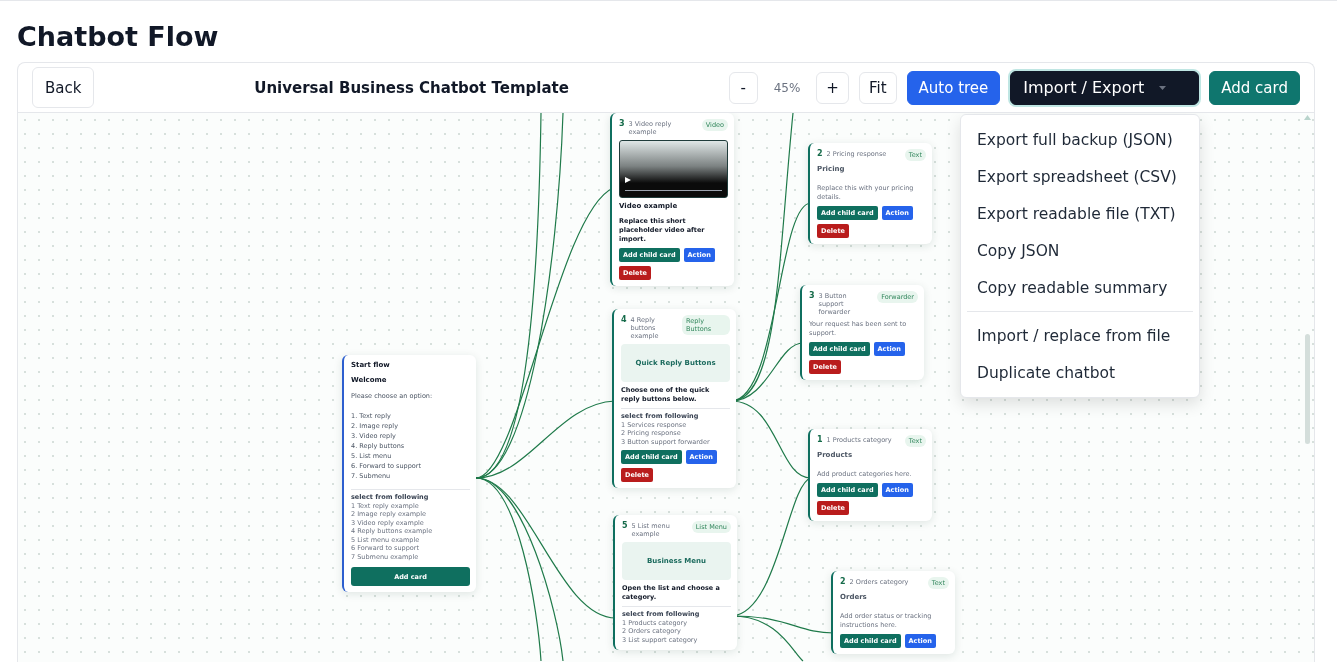 The height and width of the screenshot is (662, 1337). What do you see at coordinates (118, 37) in the screenshot?
I see `page-title: Chatbot Flow` at bounding box center [118, 37].